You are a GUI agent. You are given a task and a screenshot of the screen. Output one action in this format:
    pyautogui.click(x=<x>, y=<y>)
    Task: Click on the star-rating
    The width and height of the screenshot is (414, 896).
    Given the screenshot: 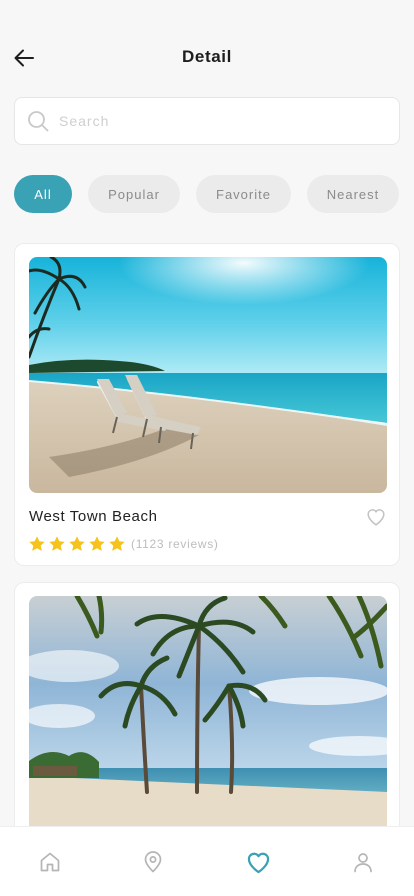 What is the action you would take?
    pyautogui.click(x=78, y=544)
    